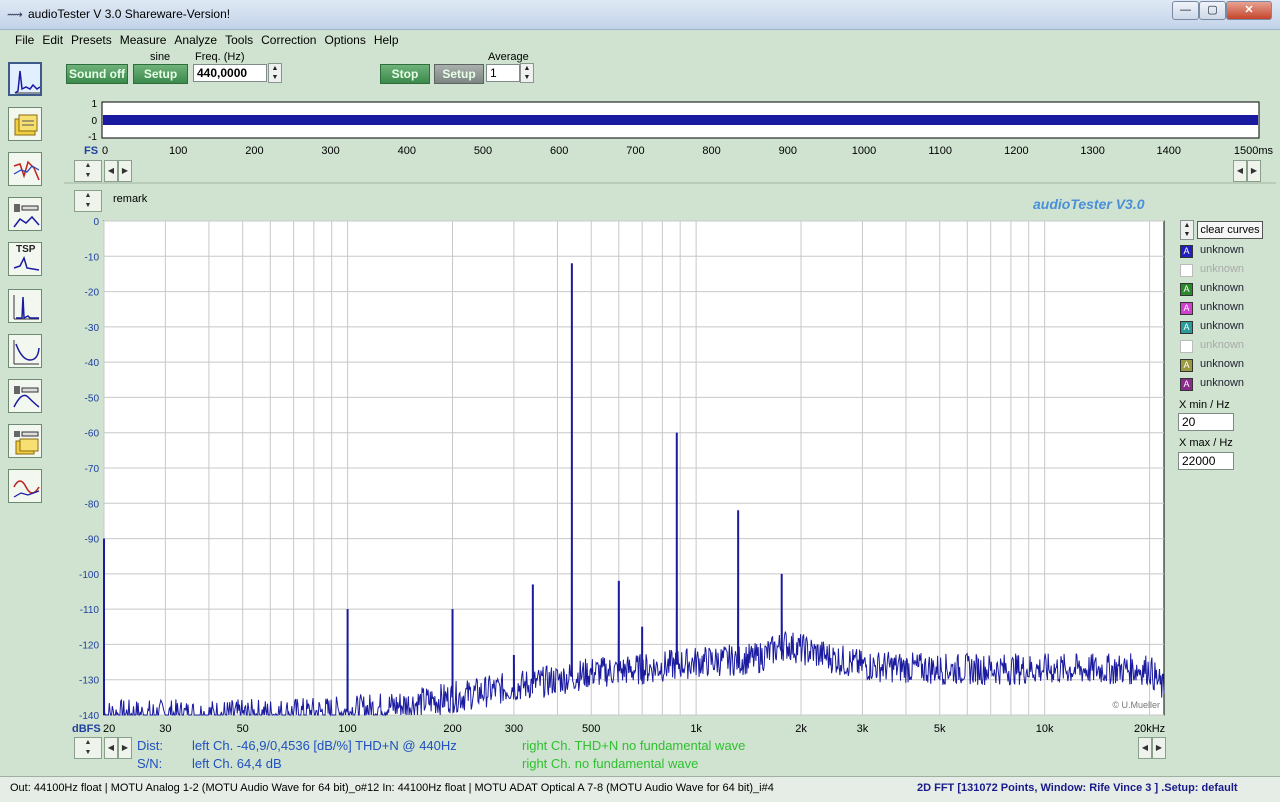 This screenshot has width=1280, height=802. What do you see at coordinates (1186, 327) in the screenshot?
I see `curve-toggle-5: A` at bounding box center [1186, 327].